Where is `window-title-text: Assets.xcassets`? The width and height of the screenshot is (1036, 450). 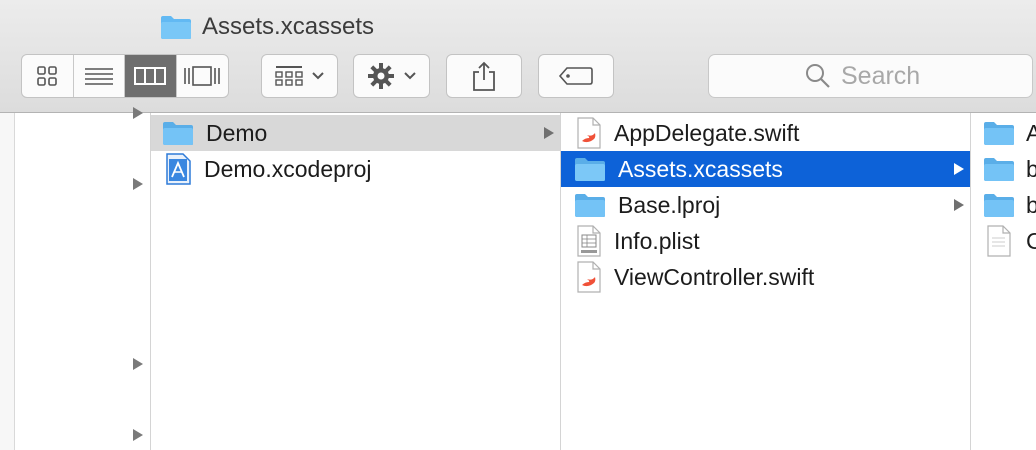
window-title-text: Assets.xcassets is located at coordinates (288, 26).